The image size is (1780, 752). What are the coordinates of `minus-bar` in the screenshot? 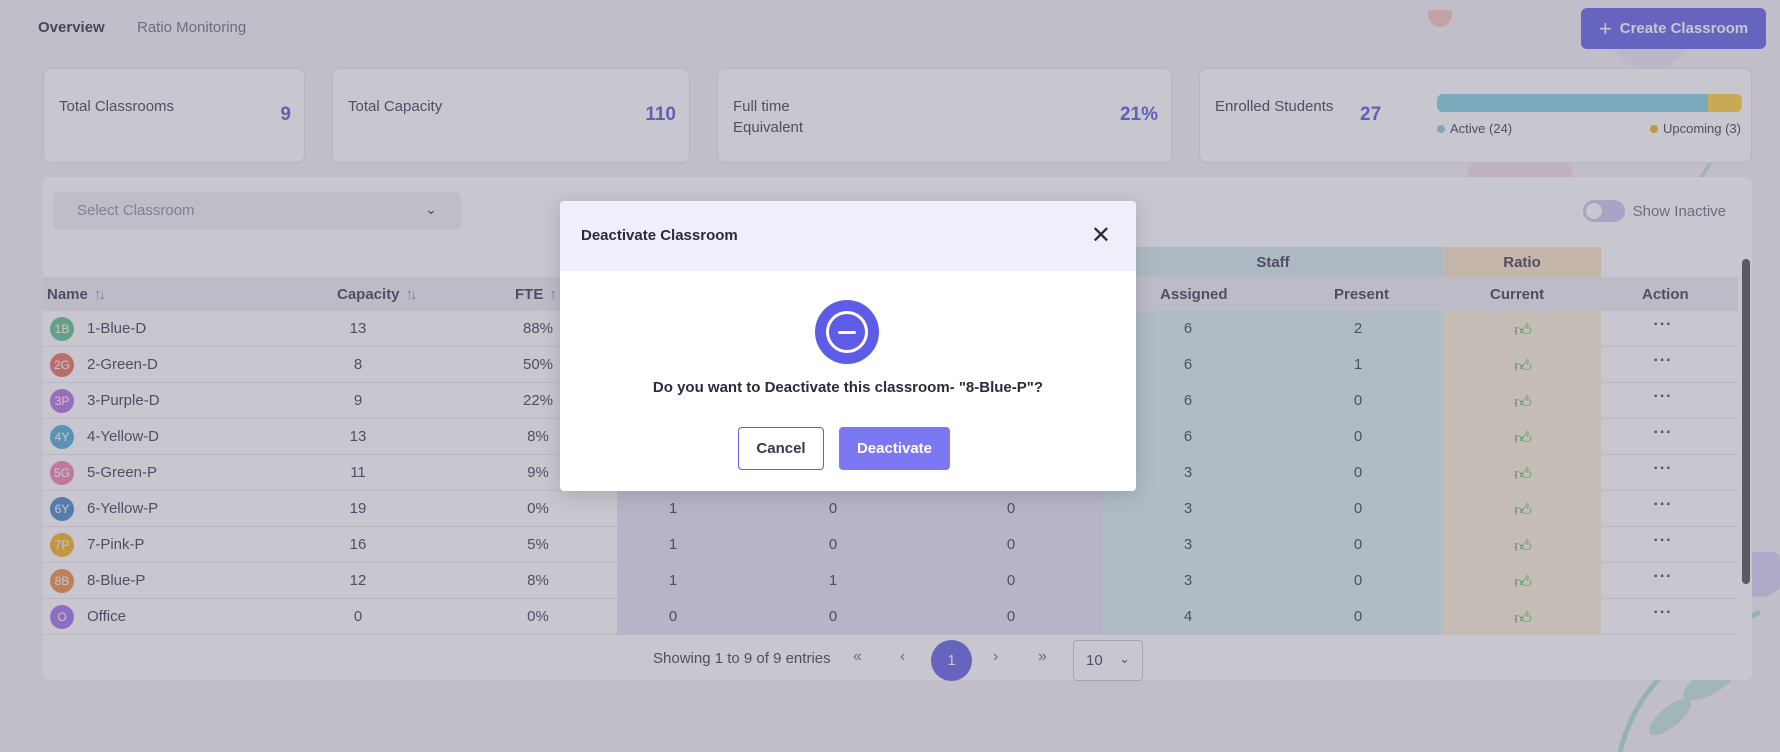 It's located at (847, 332).